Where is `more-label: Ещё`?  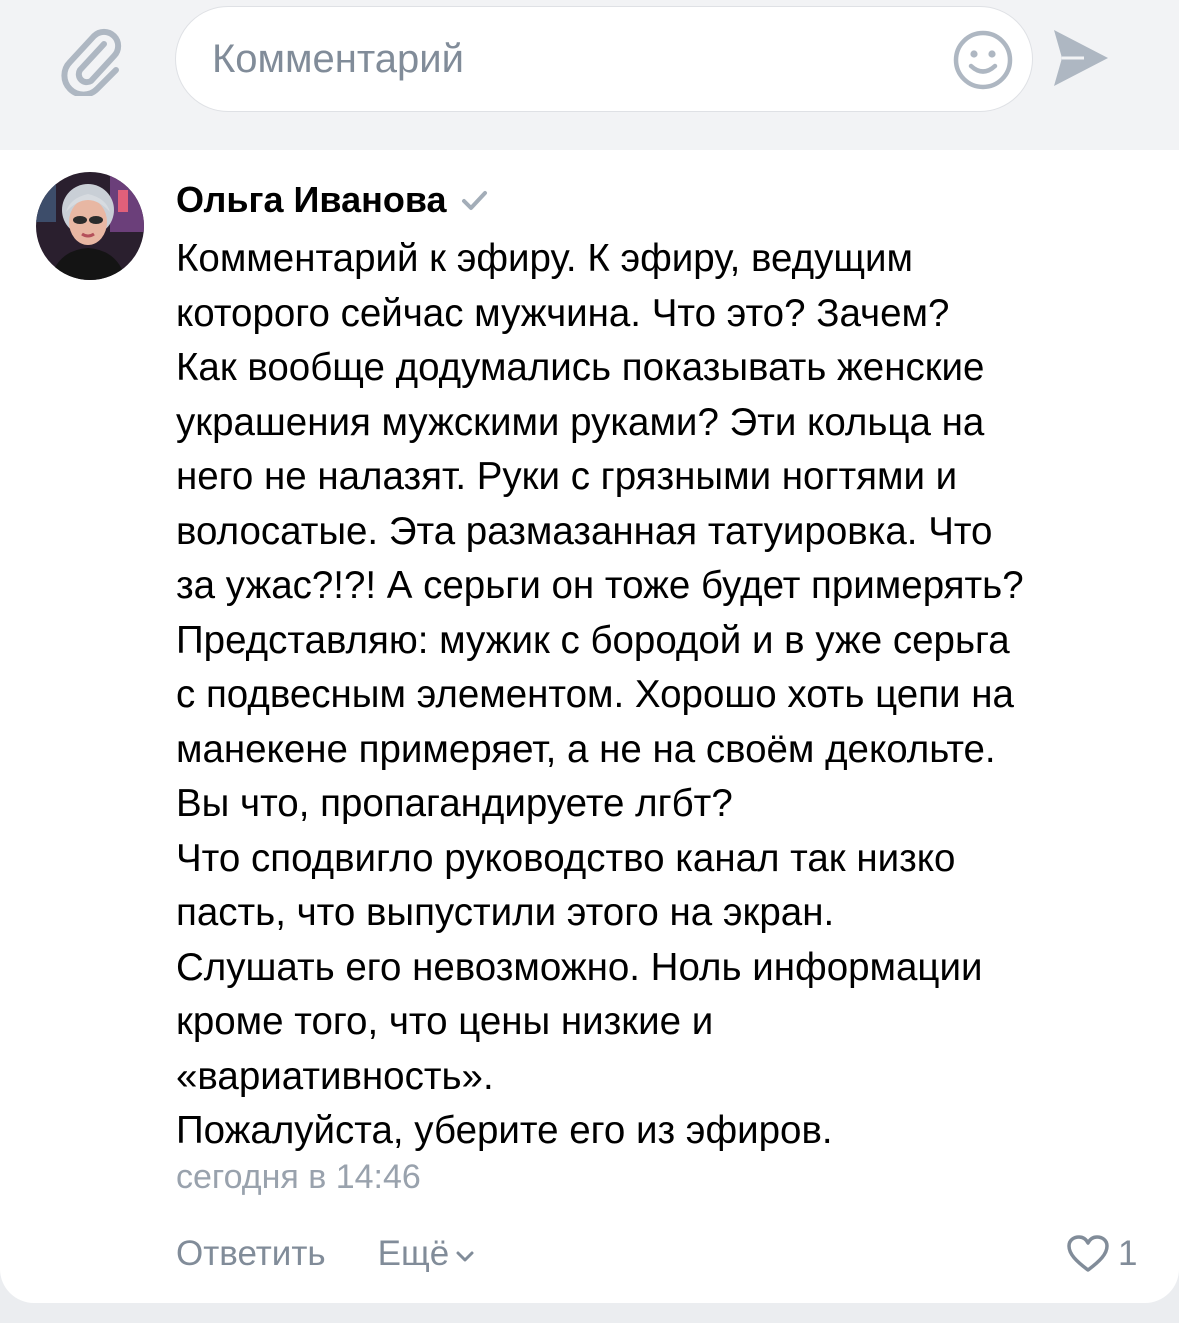 more-label: Ещё is located at coordinates (413, 1253).